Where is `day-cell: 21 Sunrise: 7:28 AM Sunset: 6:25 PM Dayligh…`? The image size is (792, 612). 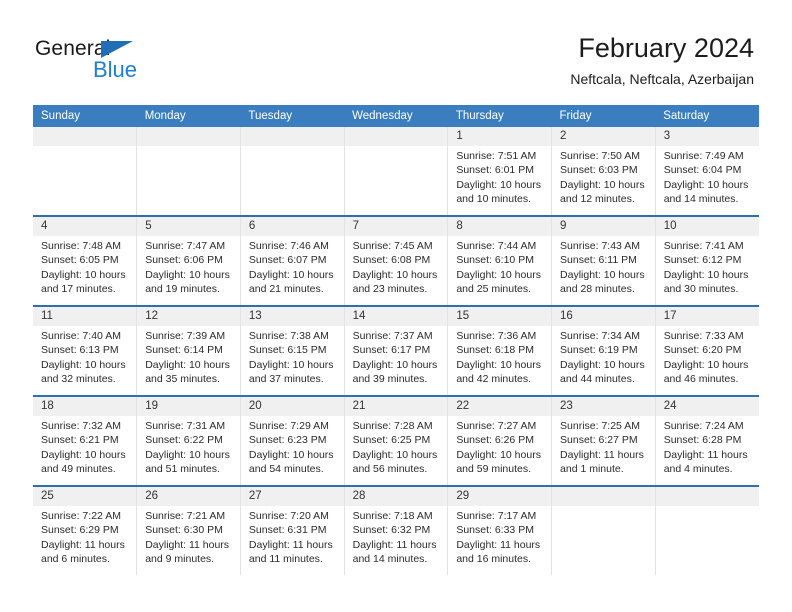 day-cell: 21 Sunrise: 7:28 AM Sunset: 6:25 PM Dayligh… is located at coordinates (396, 440).